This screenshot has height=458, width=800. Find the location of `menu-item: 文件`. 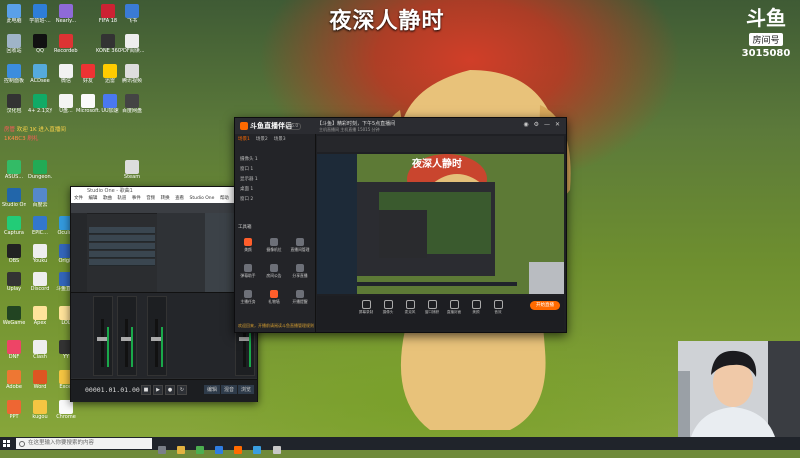

menu-item: 文件 is located at coordinates (78, 198).